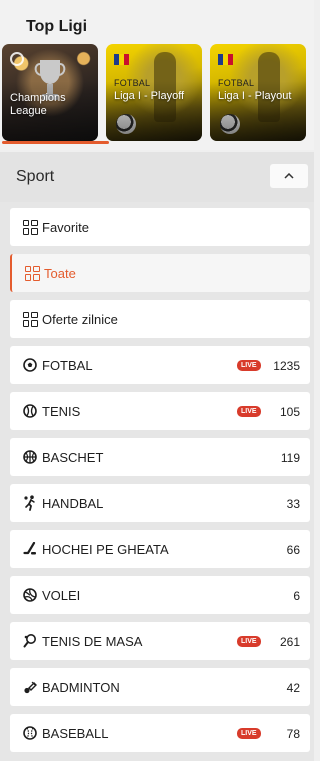  I want to click on sport-item-label: VOLEI, so click(61, 595).